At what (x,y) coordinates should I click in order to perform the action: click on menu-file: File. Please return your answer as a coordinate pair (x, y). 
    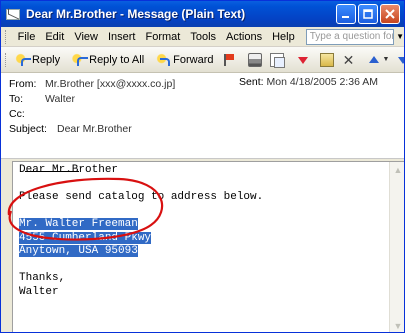
    Looking at the image, I should click on (27, 37).